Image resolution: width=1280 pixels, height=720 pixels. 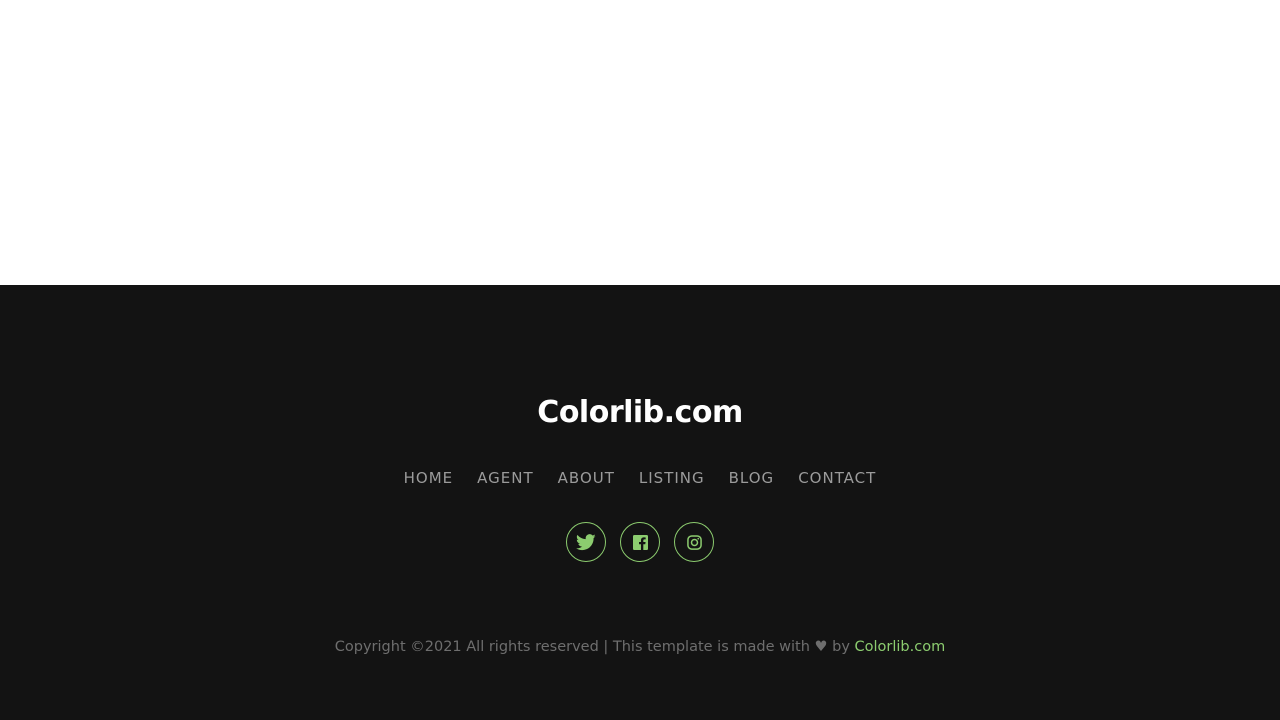 I want to click on twitter-icon, so click(x=586, y=542).